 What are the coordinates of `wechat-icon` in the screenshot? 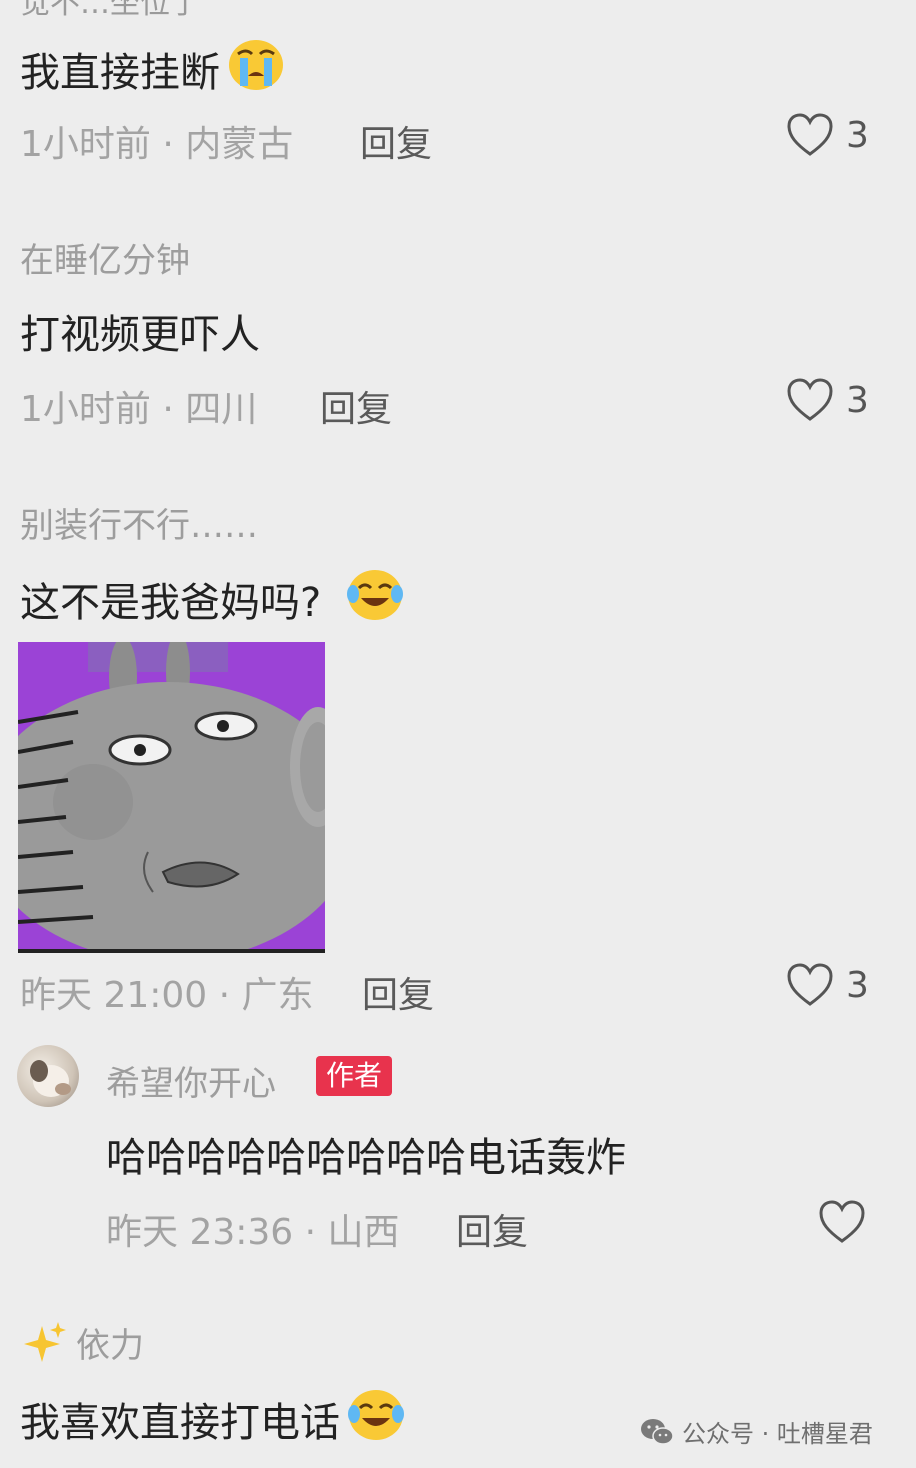 It's located at (657, 1431).